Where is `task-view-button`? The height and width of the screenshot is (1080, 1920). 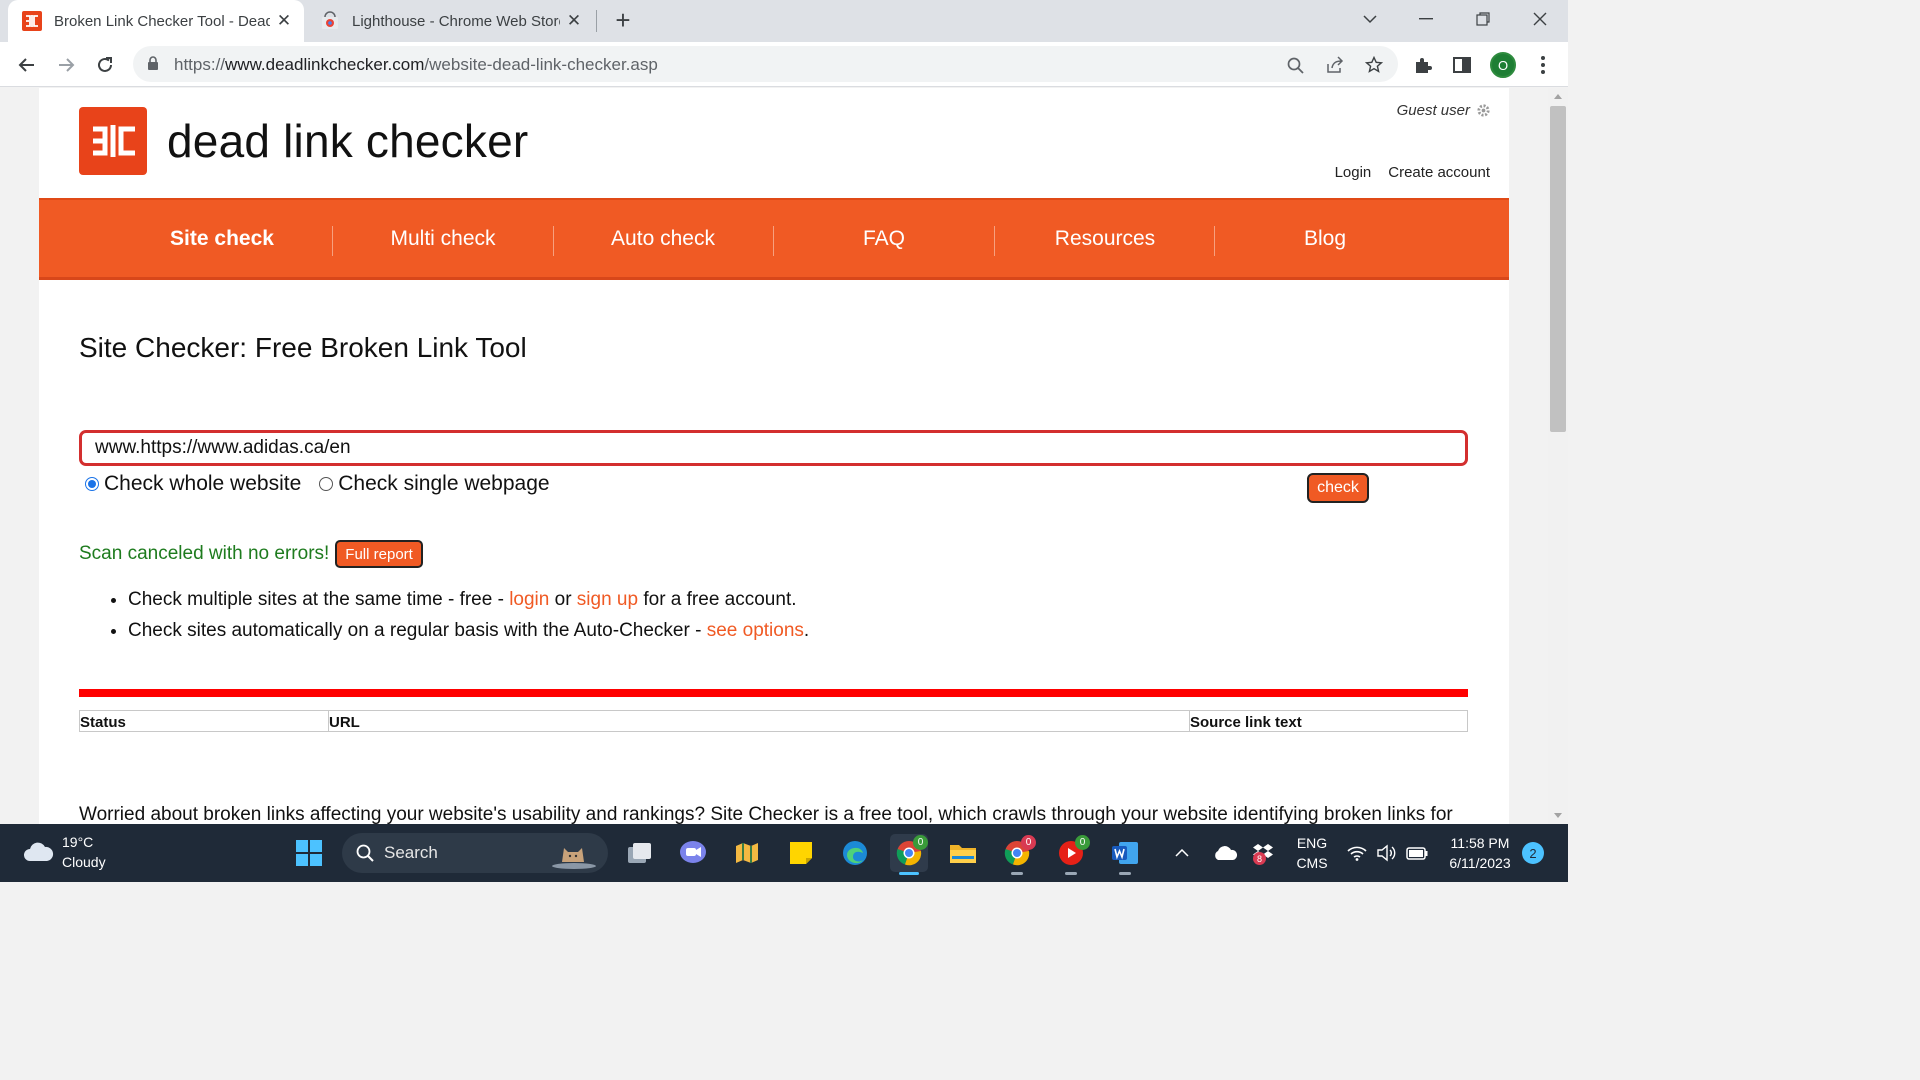
task-view-button is located at coordinates (639, 853).